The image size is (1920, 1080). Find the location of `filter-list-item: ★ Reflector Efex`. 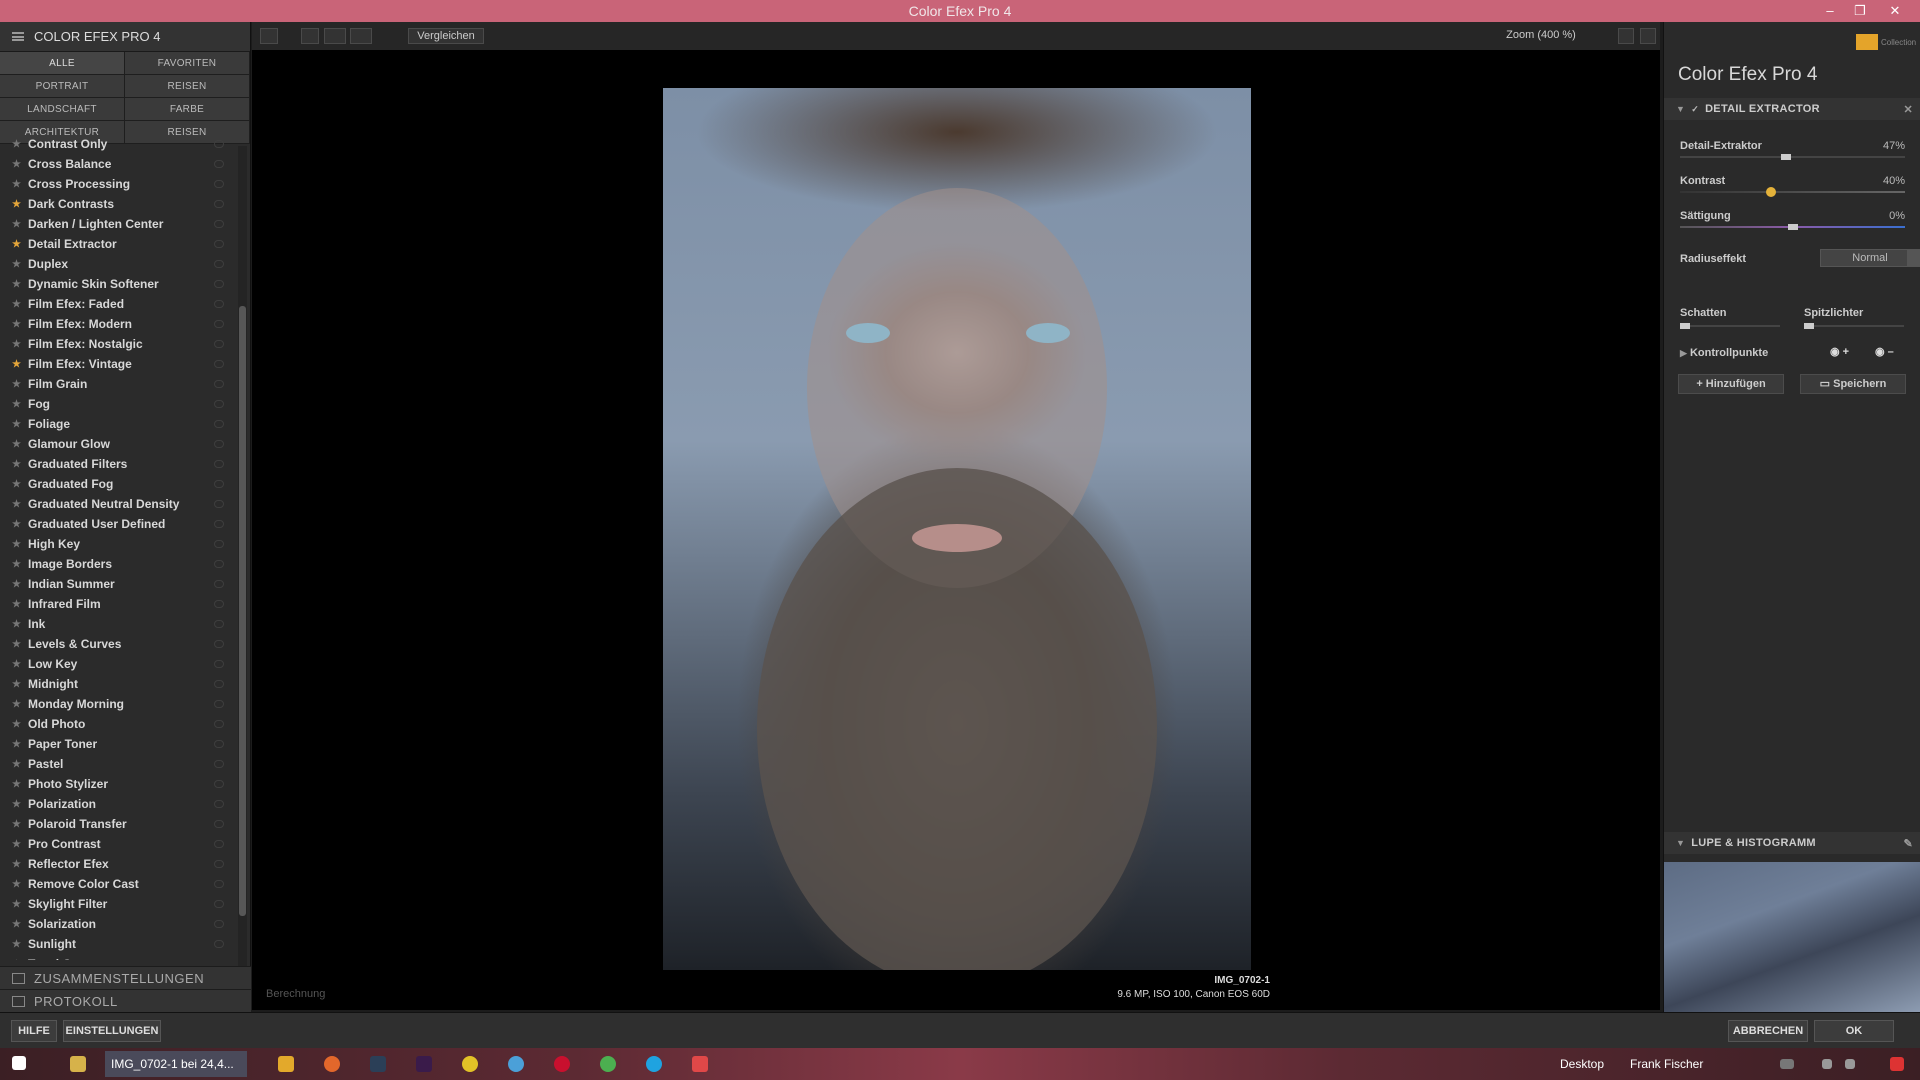

filter-list-item: ★ Reflector Efex is located at coordinates (118, 864).